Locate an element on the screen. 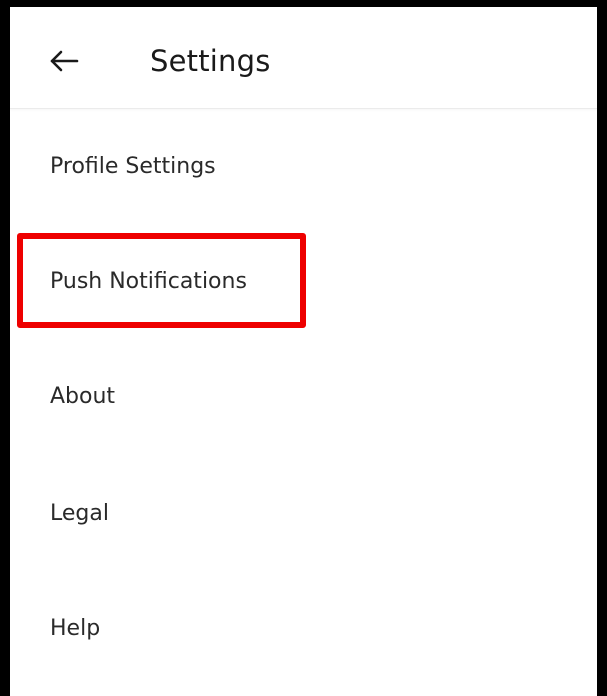 The height and width of the screenshot is (696, 607). menu-item-about: About is located at coordinates (303, 388).